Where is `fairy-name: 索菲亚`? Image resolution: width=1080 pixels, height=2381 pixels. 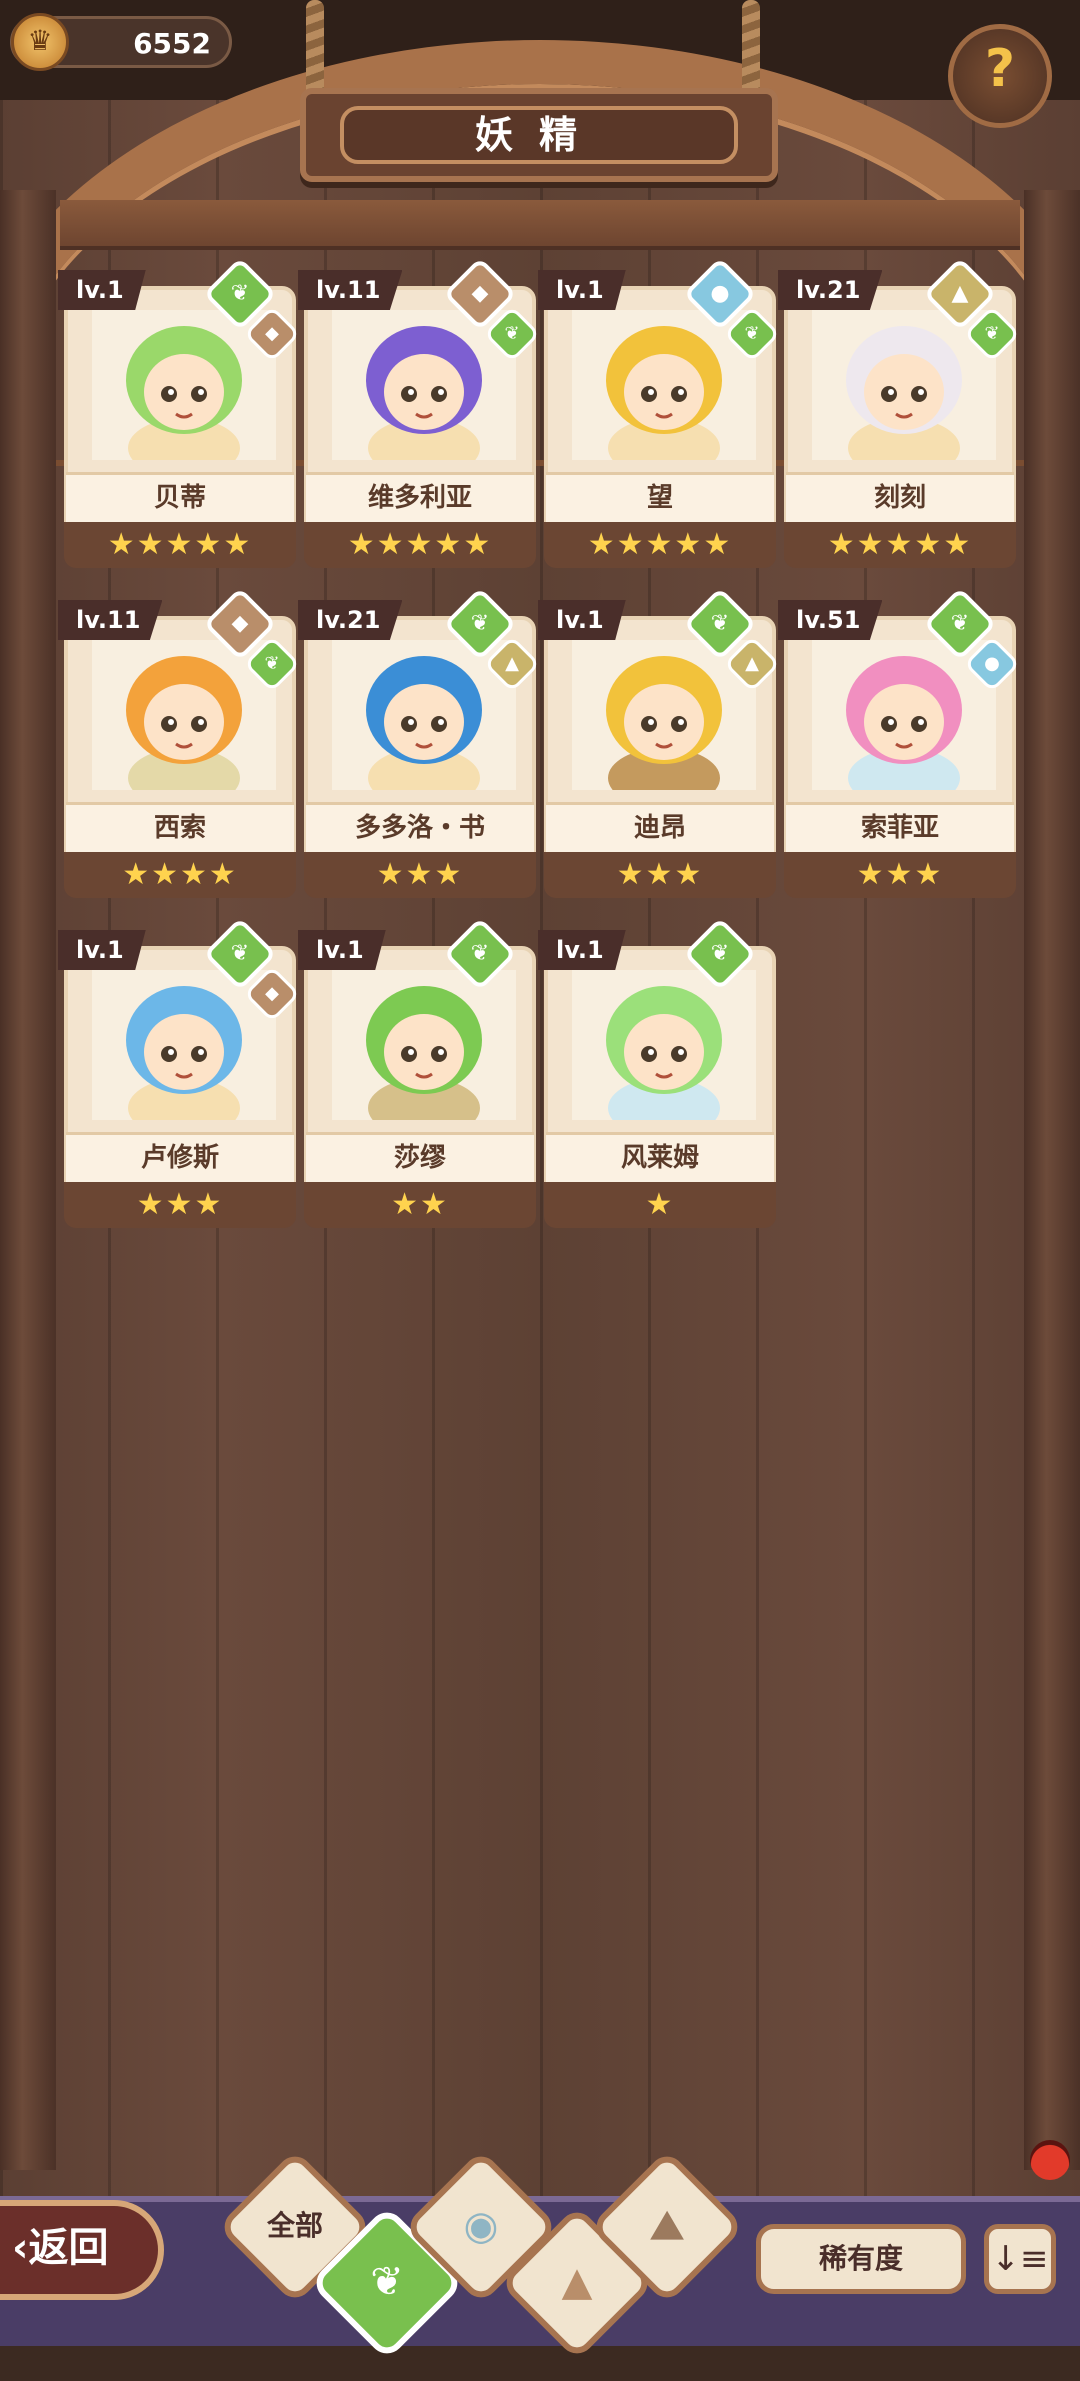
fairy-name: 索菲亚 is located at coordinates (900, 829).